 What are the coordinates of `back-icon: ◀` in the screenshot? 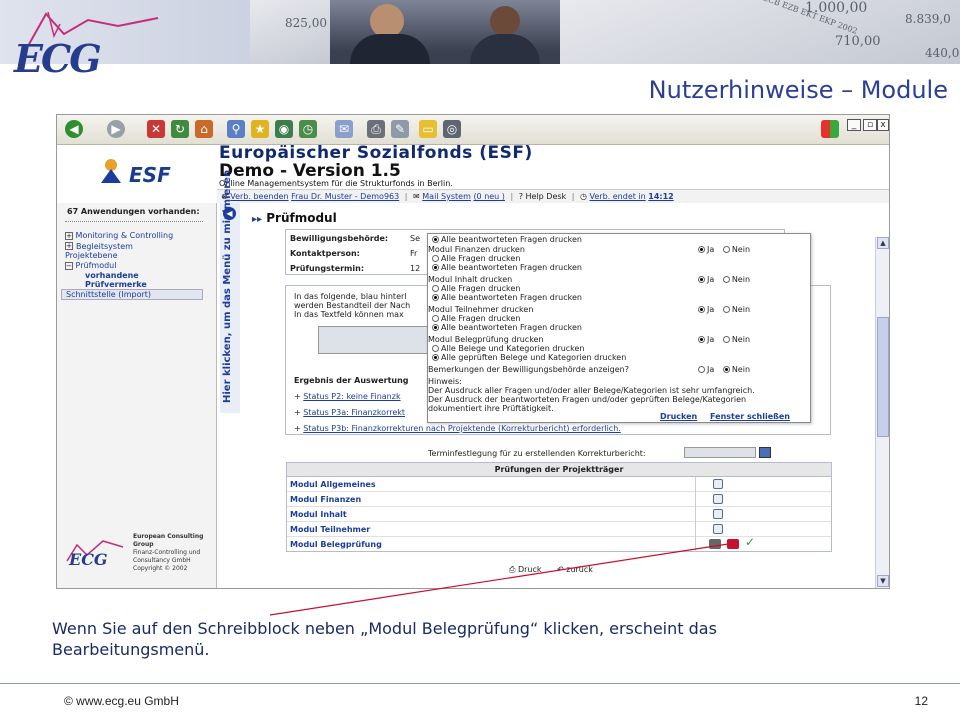 It's located at (74, 129).